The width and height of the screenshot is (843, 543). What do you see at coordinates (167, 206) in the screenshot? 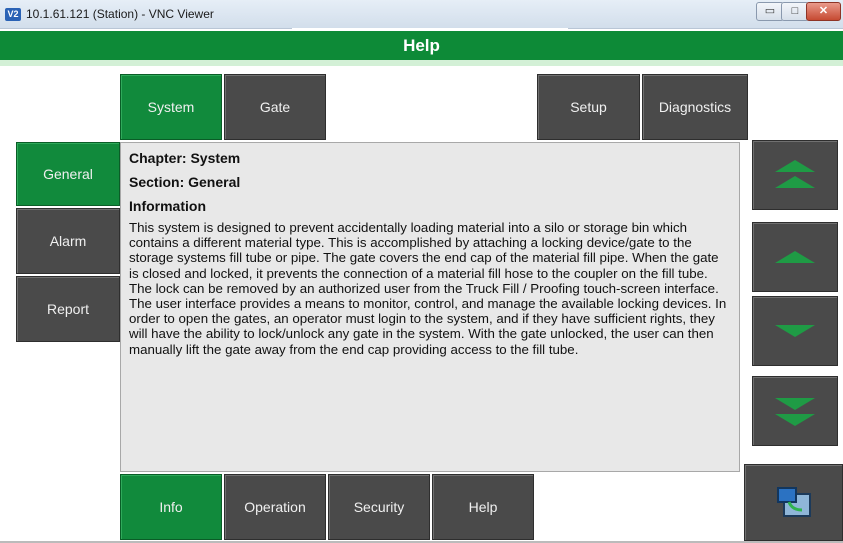
I see `information-heading: Information` at bounding box center [167, 206].